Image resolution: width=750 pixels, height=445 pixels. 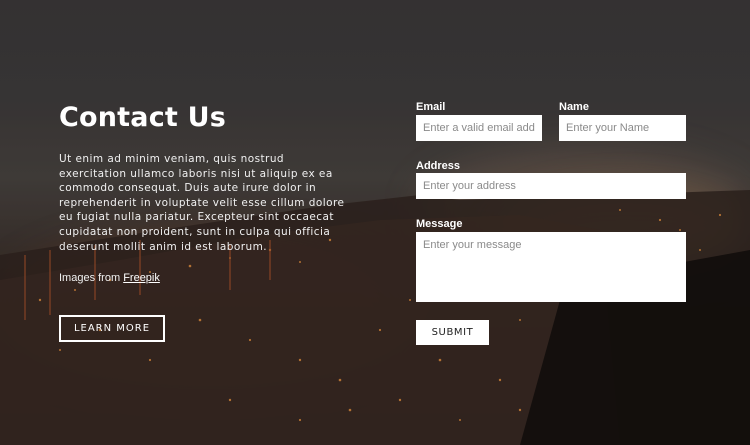 What do you see at coordinates (204, 278) in the screenshot?
I see `image-credit: Images from Freepik` at bounding box center [204, 278].